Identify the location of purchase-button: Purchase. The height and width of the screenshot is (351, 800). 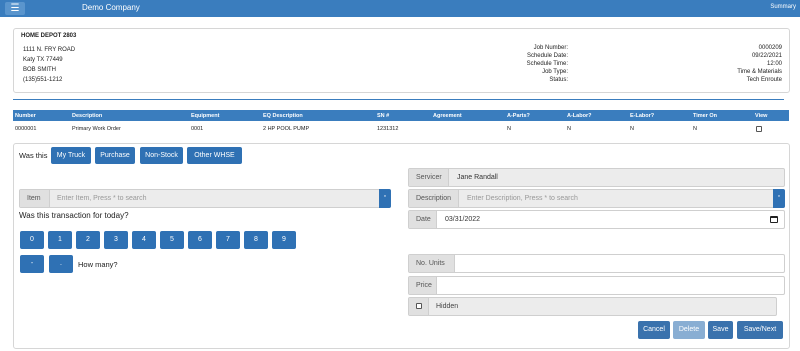
(115, 155).